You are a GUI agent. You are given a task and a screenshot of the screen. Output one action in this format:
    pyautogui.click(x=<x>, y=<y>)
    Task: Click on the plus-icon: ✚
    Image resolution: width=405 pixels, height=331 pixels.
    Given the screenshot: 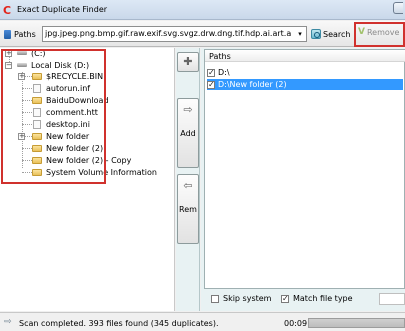 What is the action you would take?
    pyautogui.click(x=188, y=61)
    